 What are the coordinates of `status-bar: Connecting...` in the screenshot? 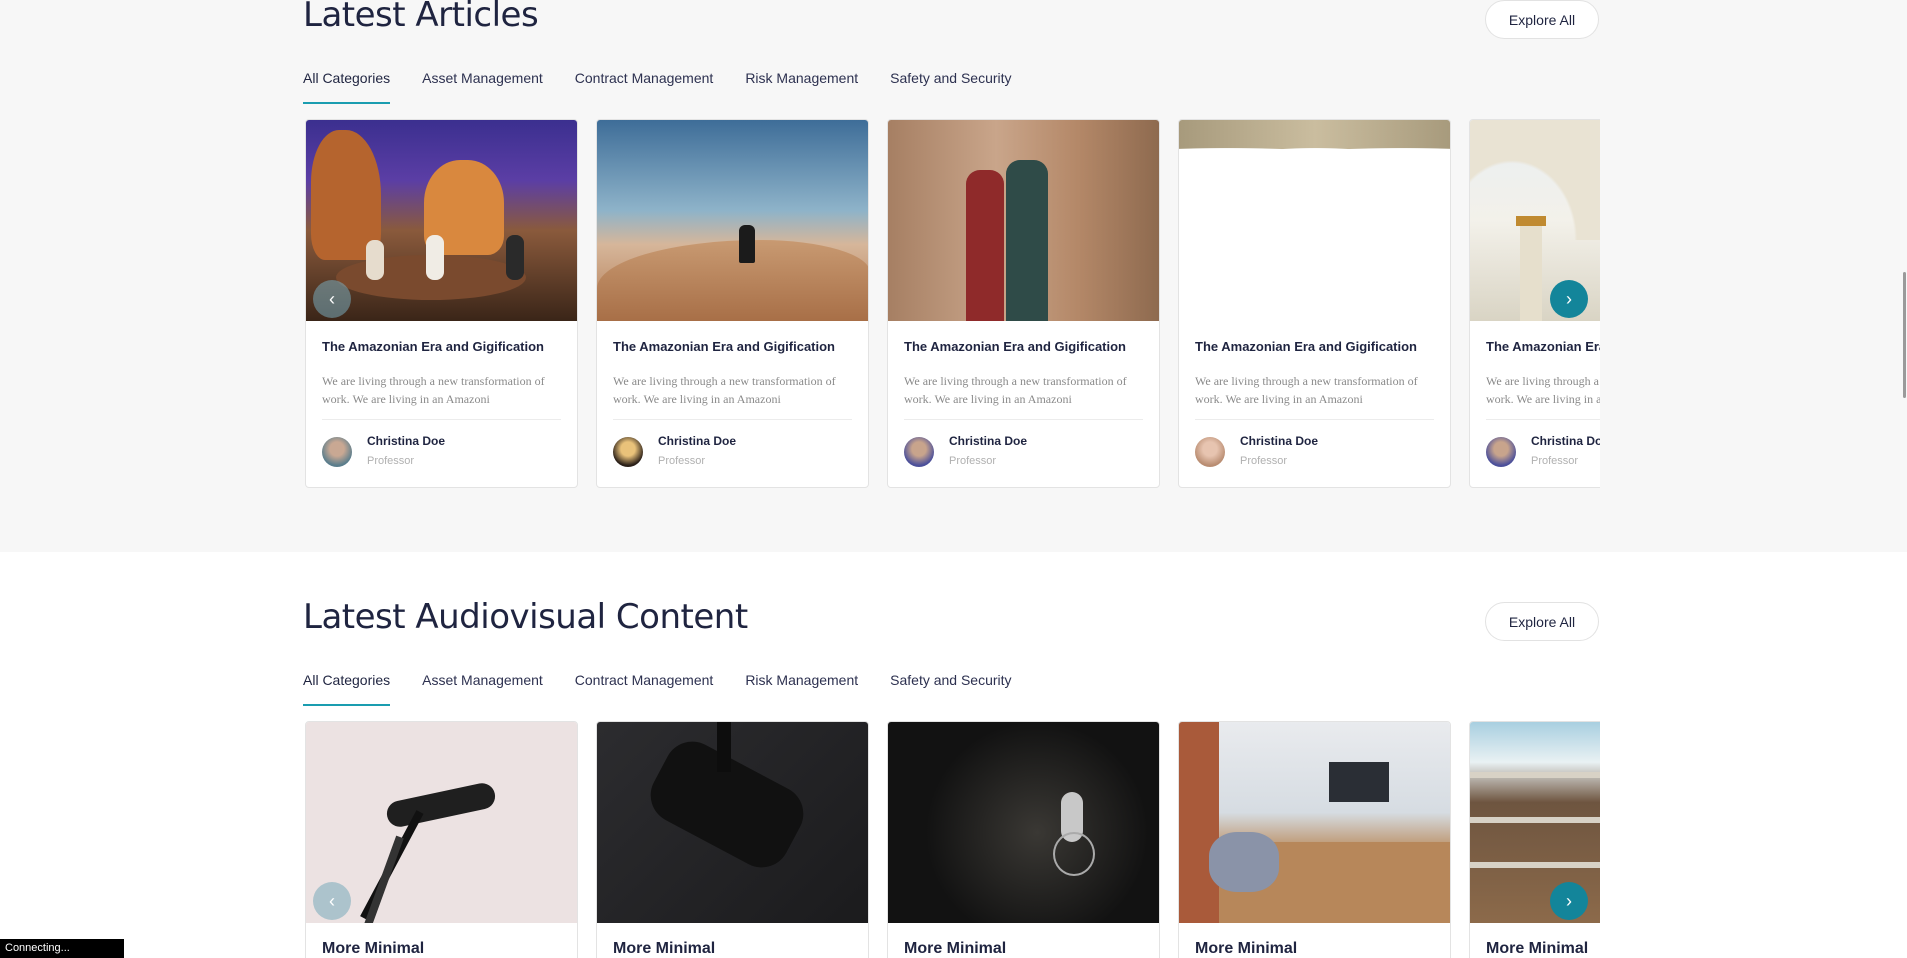 It's located at (62, 948).